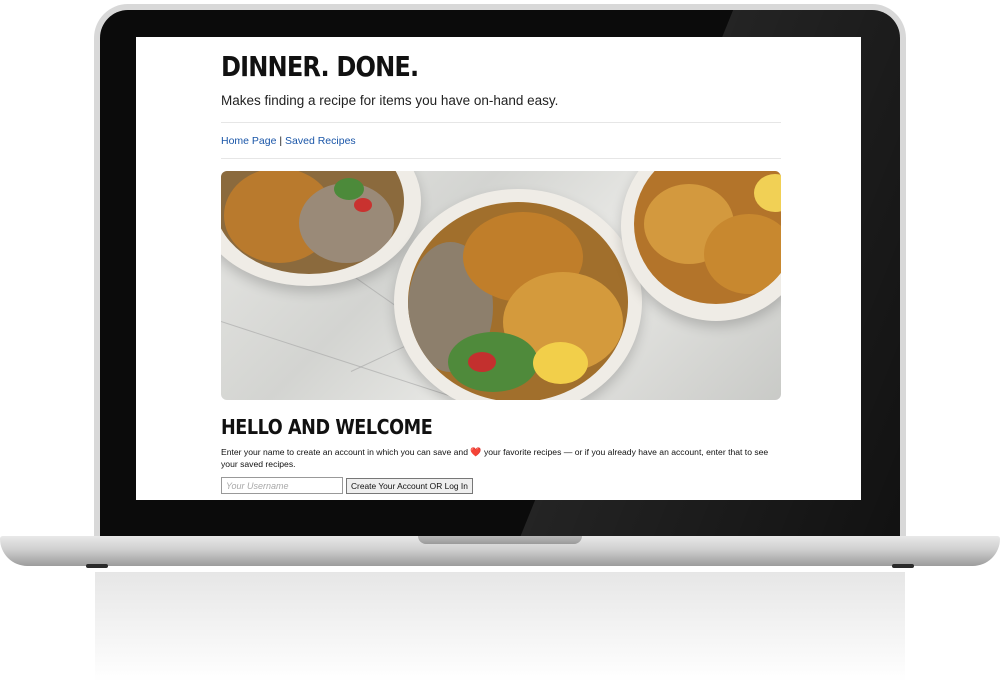  What do you see at coordinates (501, 485) in the screenshot?
I see `login-form: Create Your Account OR Log In` at bounding box center [501, 485].